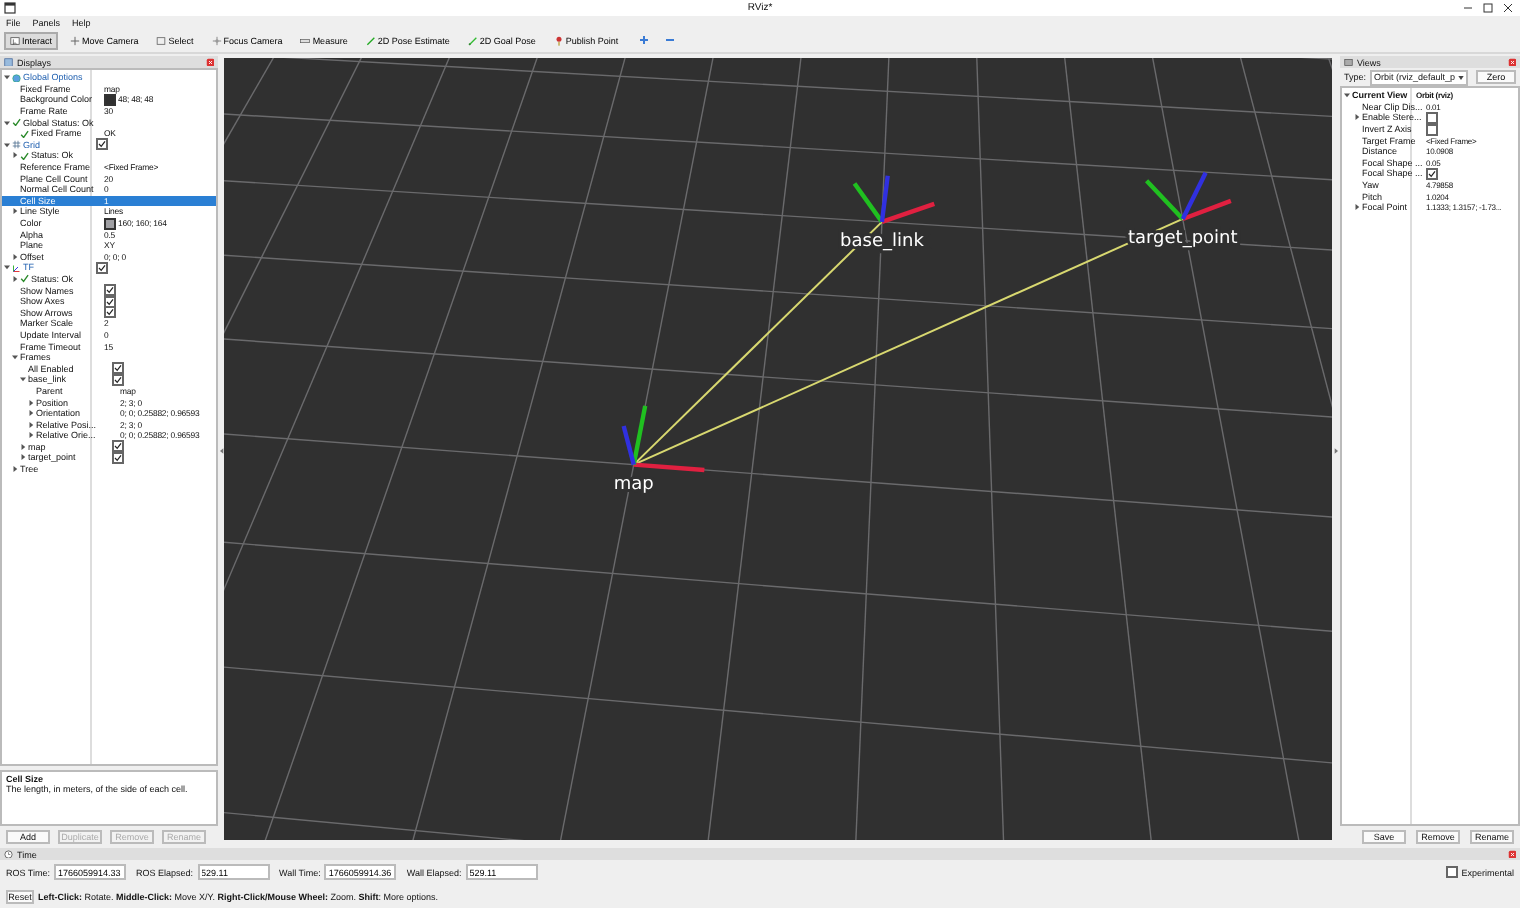 This screenshot has height=908, width=1520. I want to click on minimize-icon, so click(1468, 8).